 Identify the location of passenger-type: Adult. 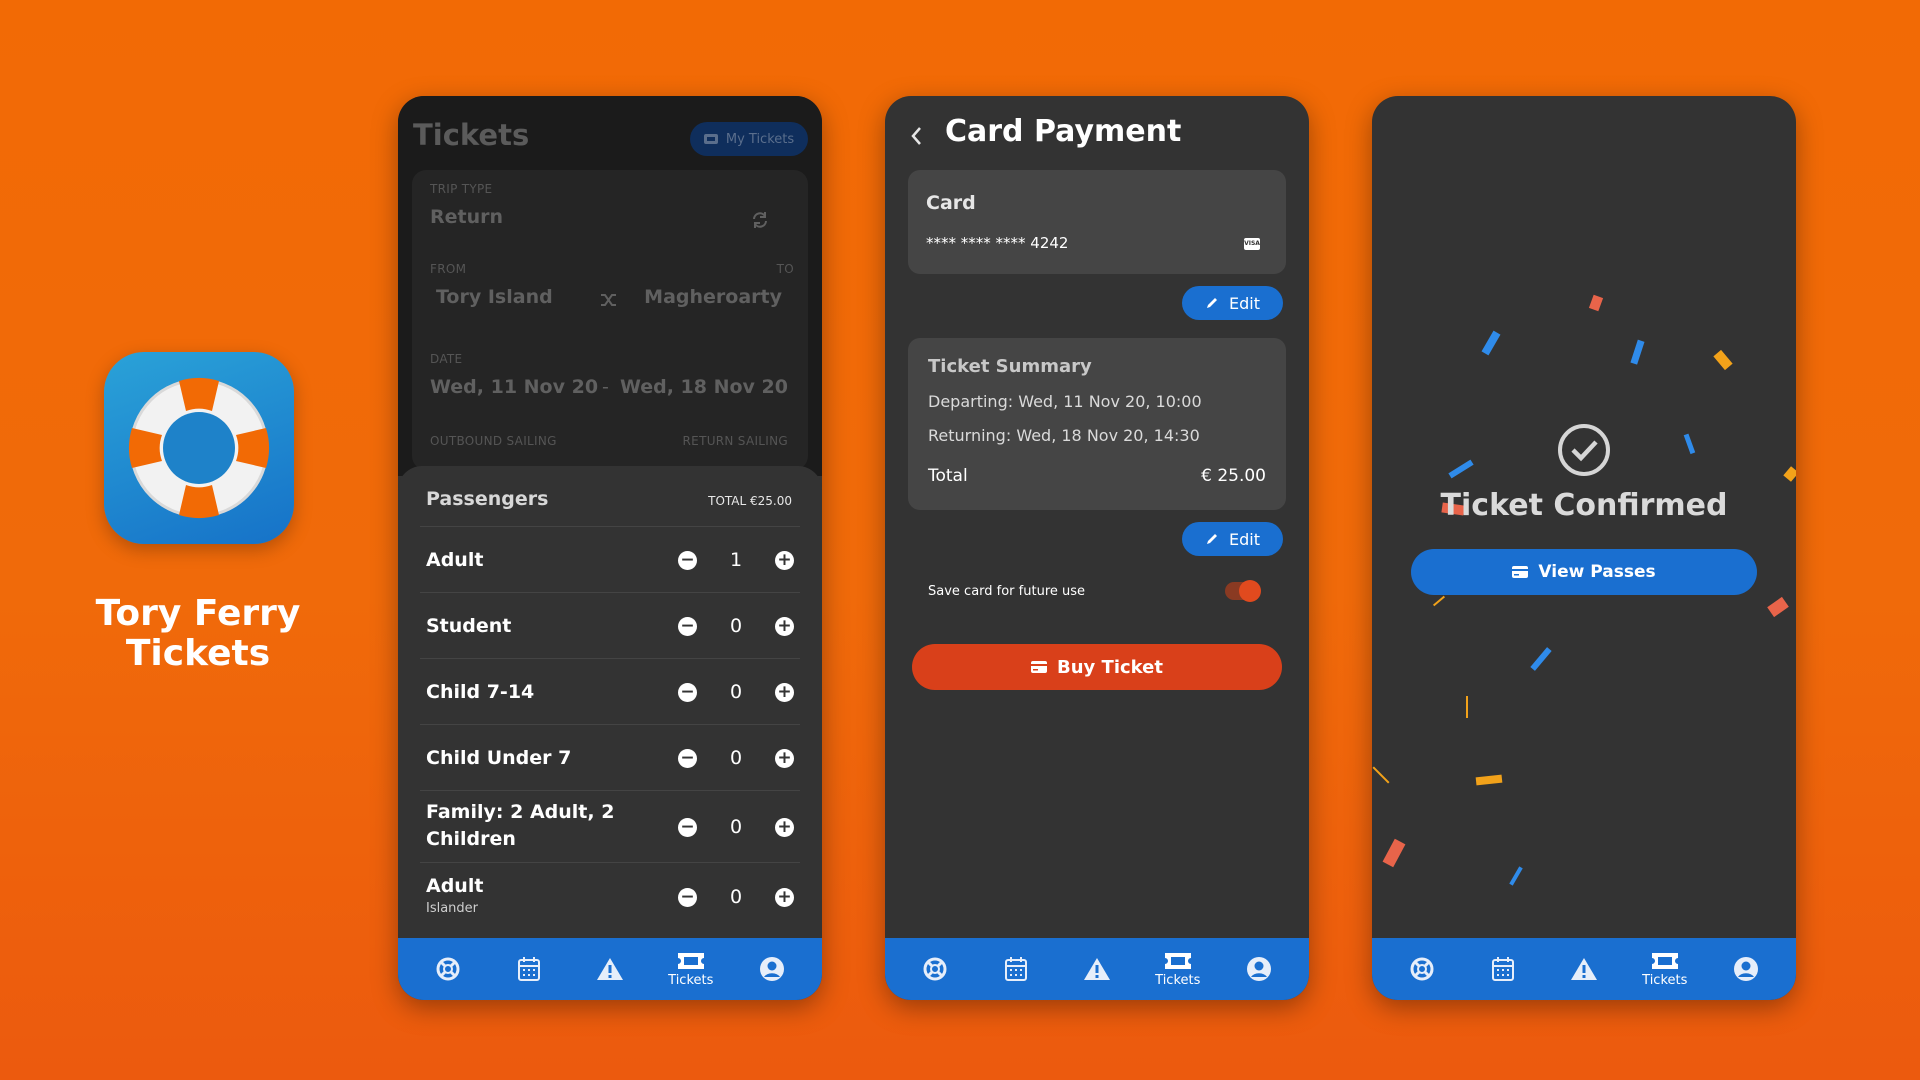
(455, 886).